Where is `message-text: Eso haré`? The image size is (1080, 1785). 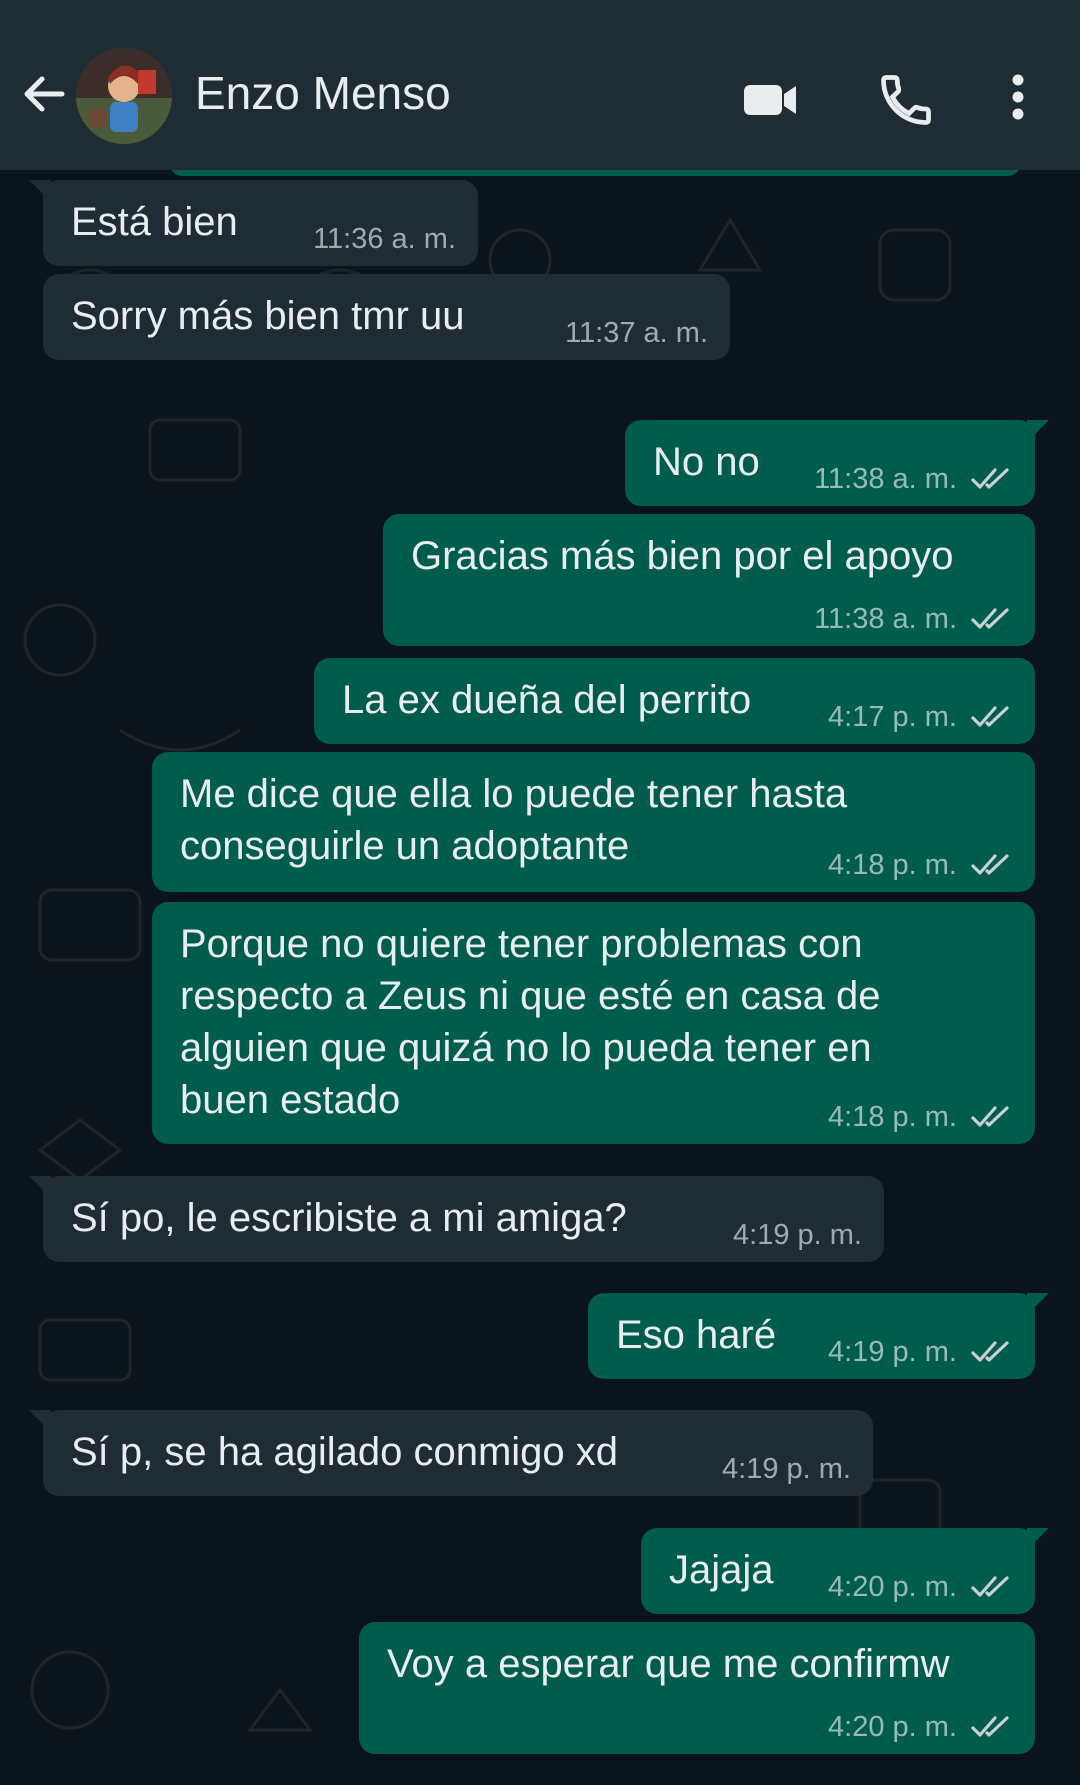
message-text: Eso haré is located at coordinates (696, 1335).